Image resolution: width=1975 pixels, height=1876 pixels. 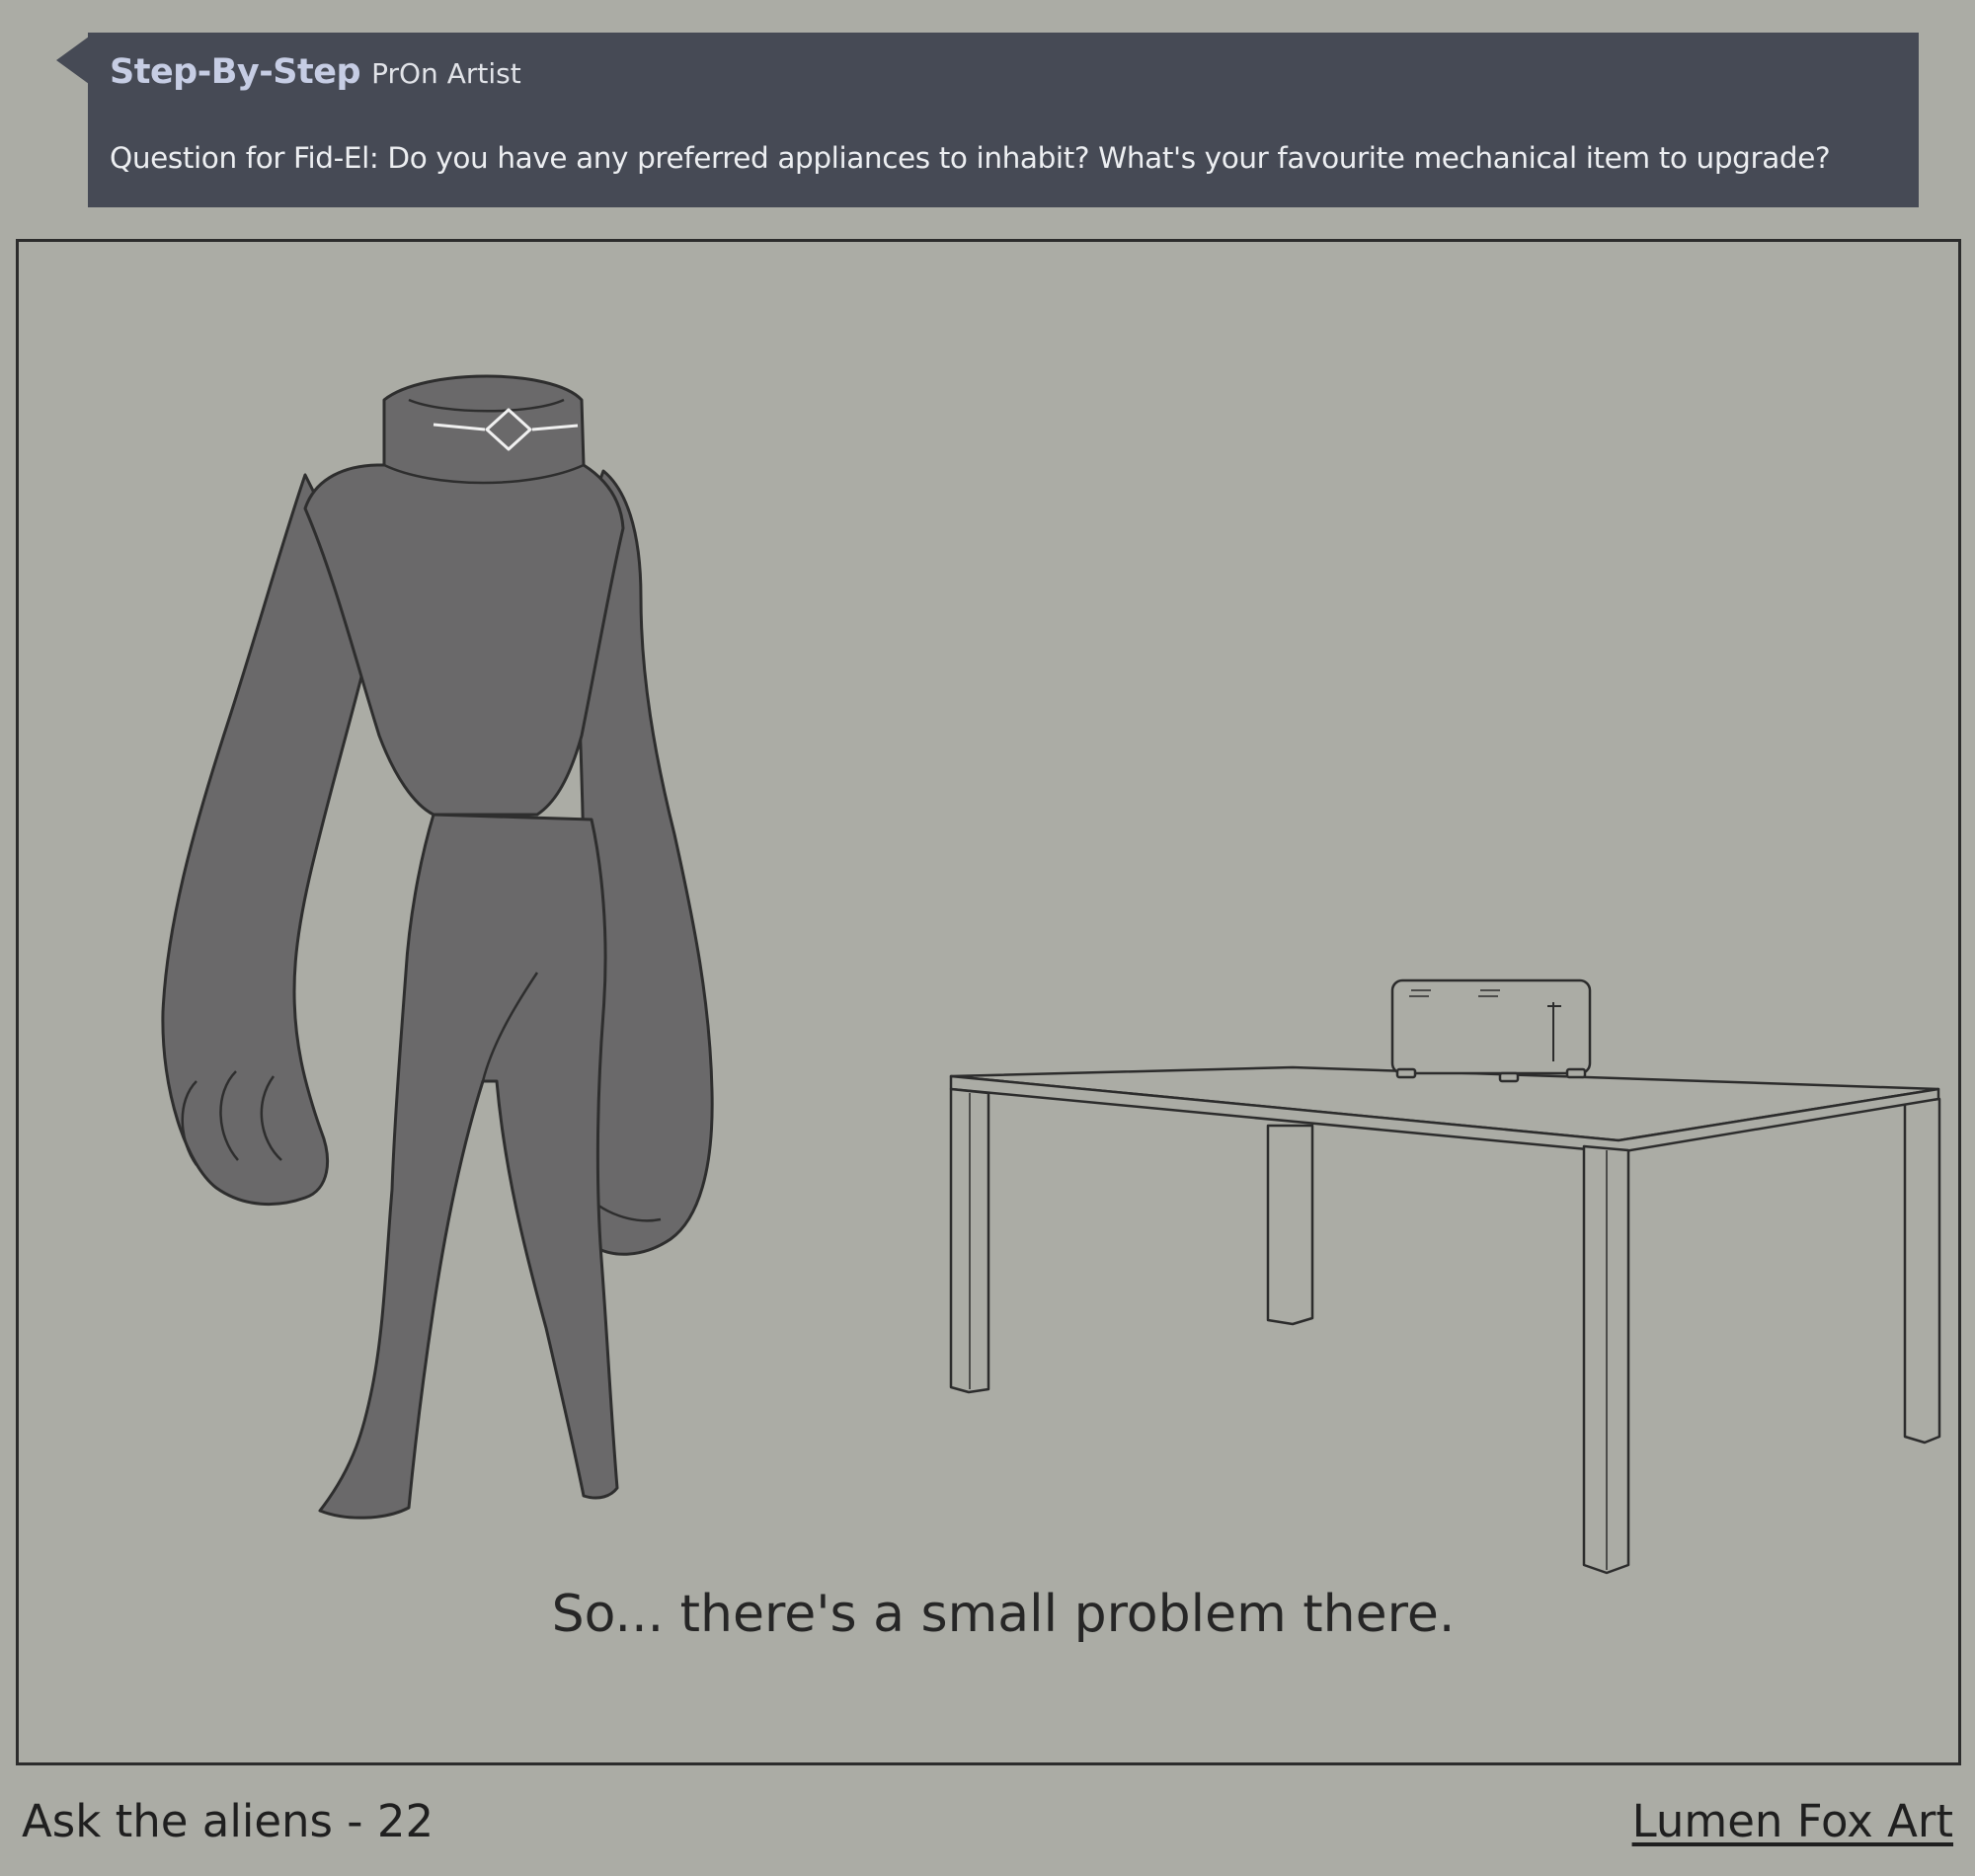 What do you see at coordinates (1004, 72) in the screenshot?
I see `comment-header: Step-By-Step PrOn Artist` at bounding box center [1004, 72].